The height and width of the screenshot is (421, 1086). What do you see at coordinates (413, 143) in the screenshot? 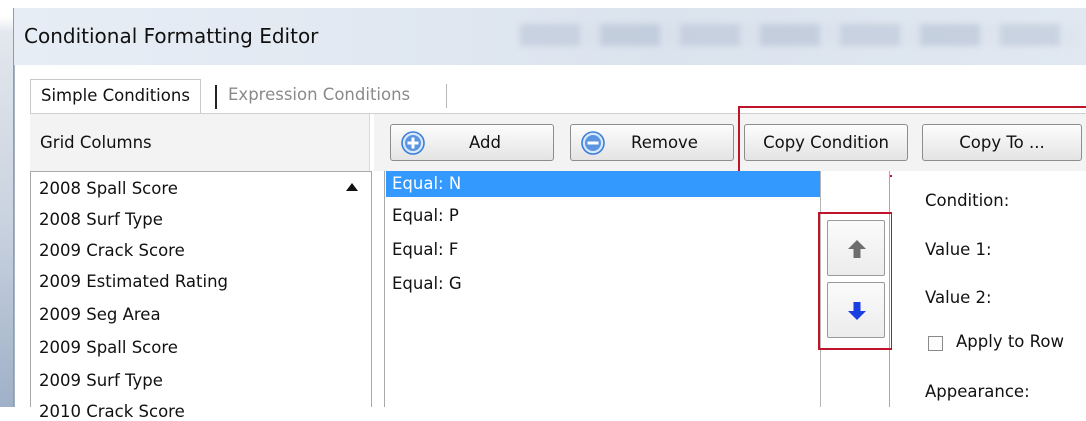
I see `plus-circle-icon` at bounding box center [413, 143].